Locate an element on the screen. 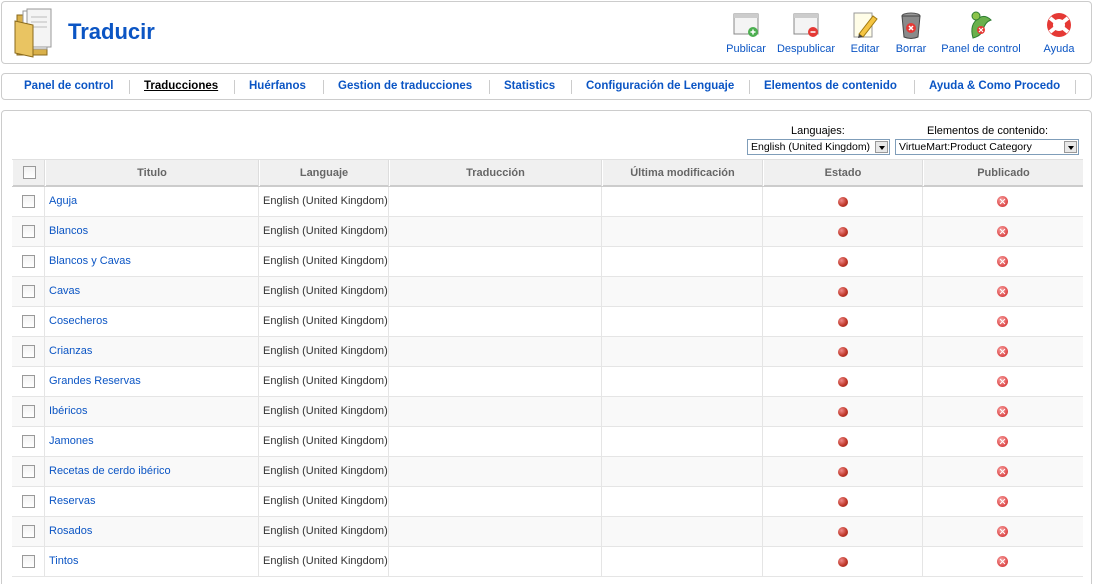 This screenshot has width=1096, height=584. table-row: Cavas English (United Kingdom) is located at coordinates (547, 292).